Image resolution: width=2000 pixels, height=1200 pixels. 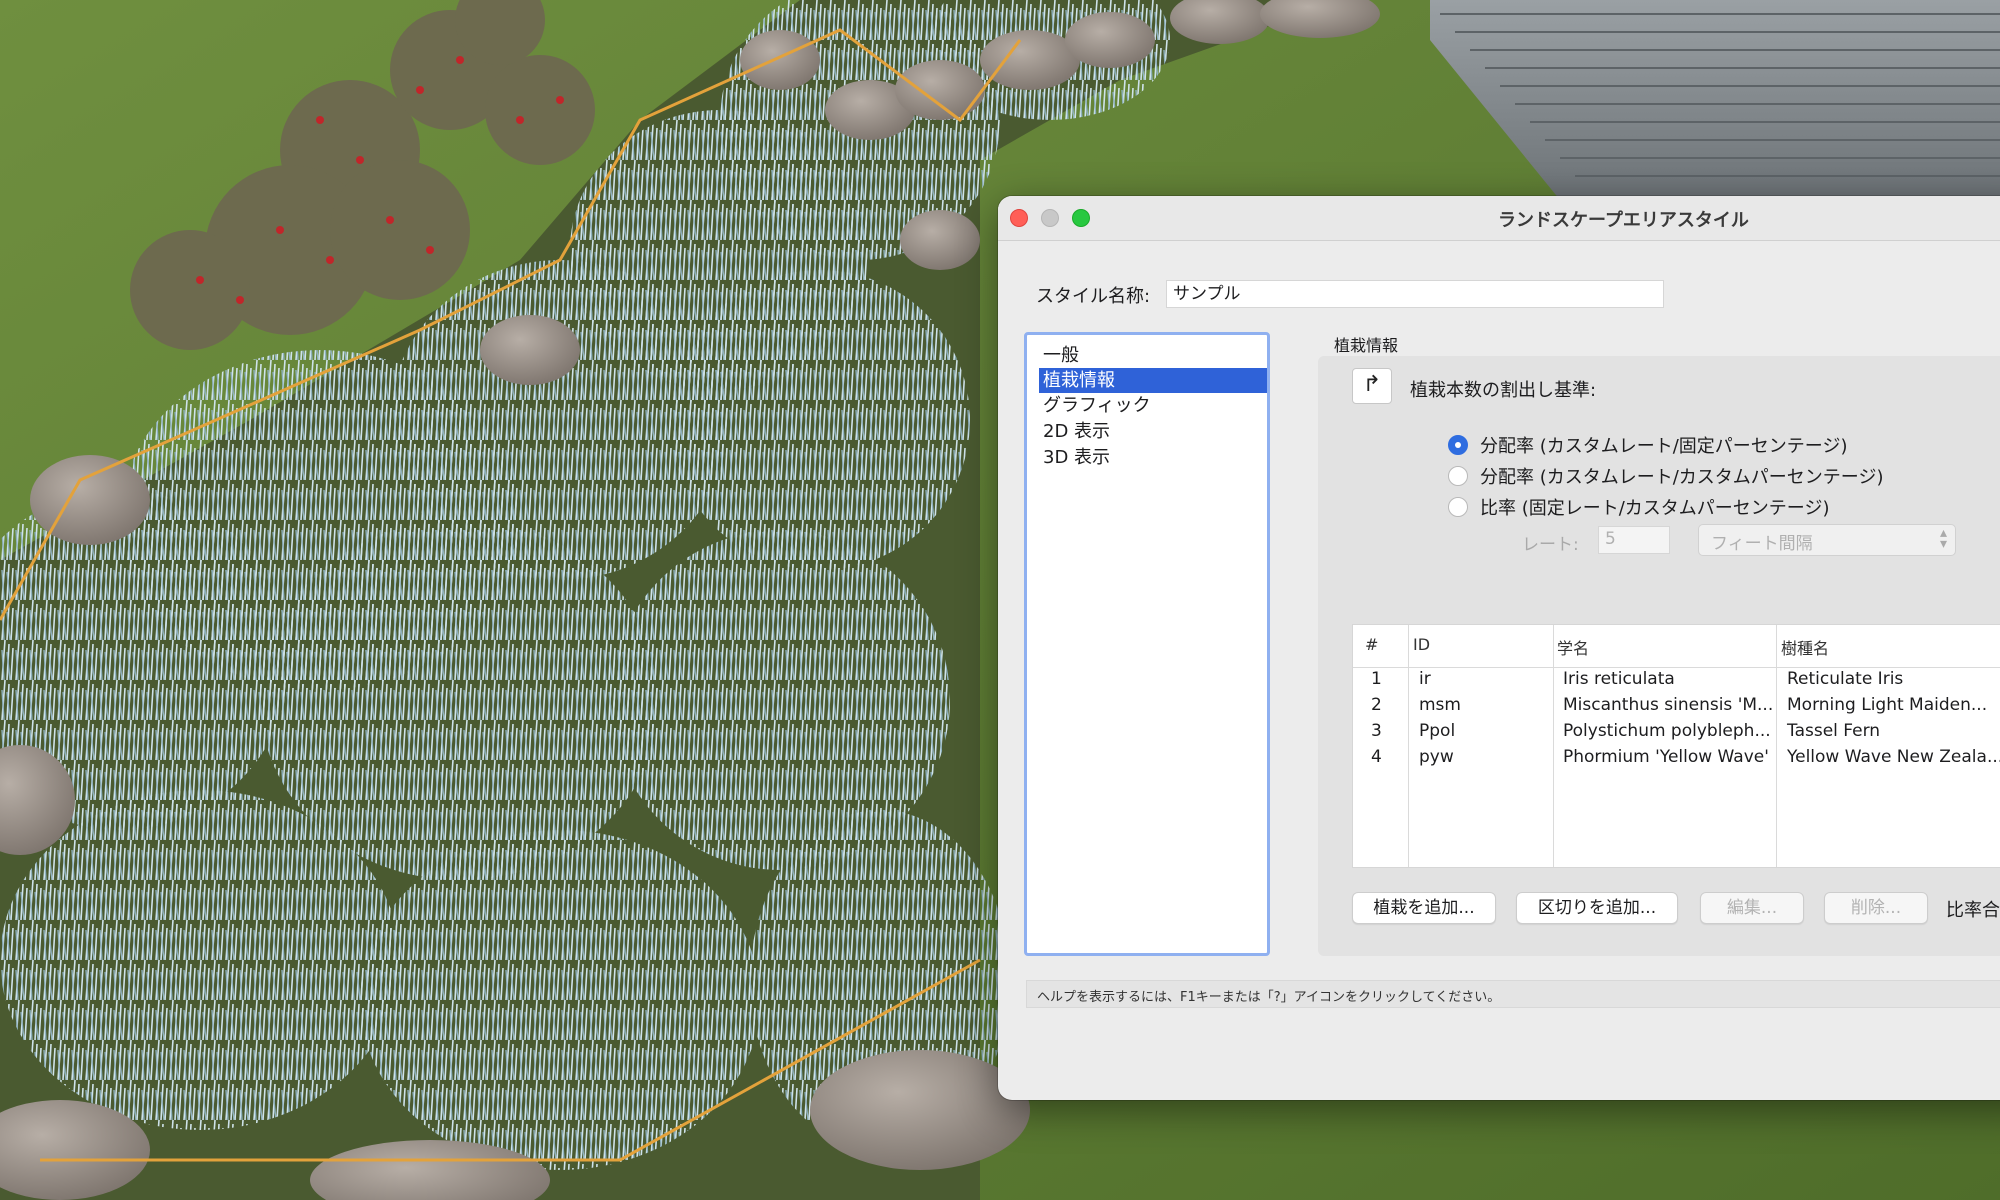 I want to click on help-text: ヘルプを表示するには、F1キーまたは「?」アイコンをクリックしてください。, so click(x=1269, y=997).